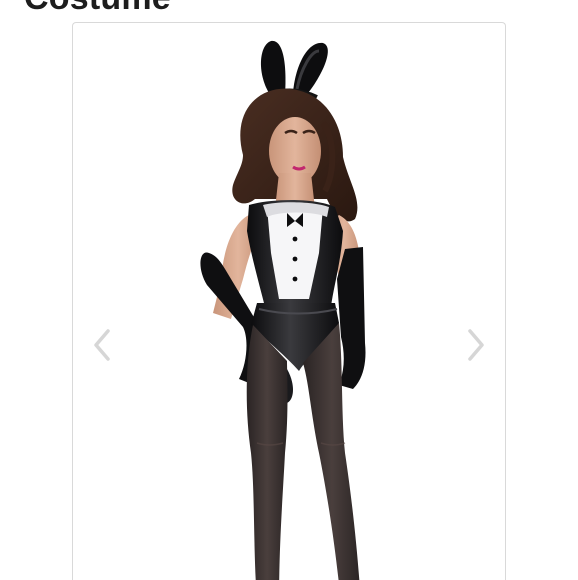 This screenshot has width=578, height=580. Describe the element at coordinates (476, 345) in the screenshot. I see `chevron-right-icon` at that location.